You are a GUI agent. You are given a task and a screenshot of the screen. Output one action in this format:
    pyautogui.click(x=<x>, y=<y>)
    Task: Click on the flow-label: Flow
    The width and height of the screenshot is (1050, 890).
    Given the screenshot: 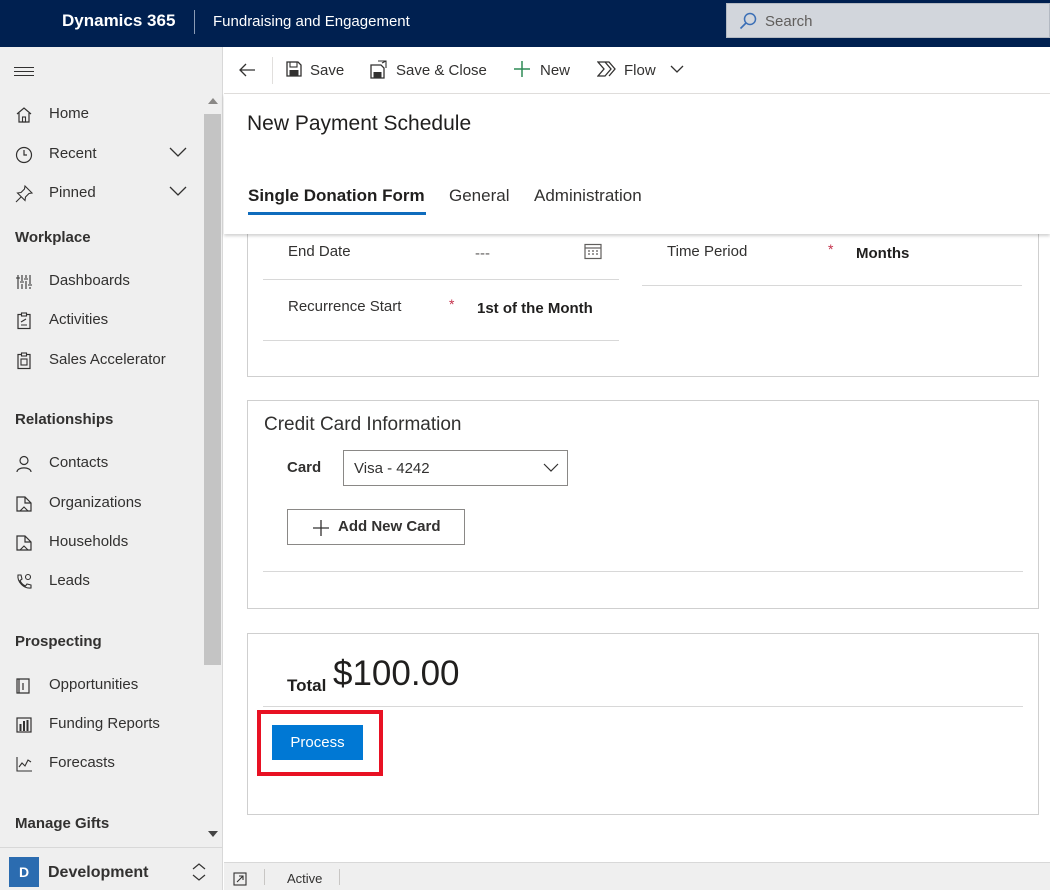 What is the action you would take?
    pyautogui.click(x=640, y=70)
    